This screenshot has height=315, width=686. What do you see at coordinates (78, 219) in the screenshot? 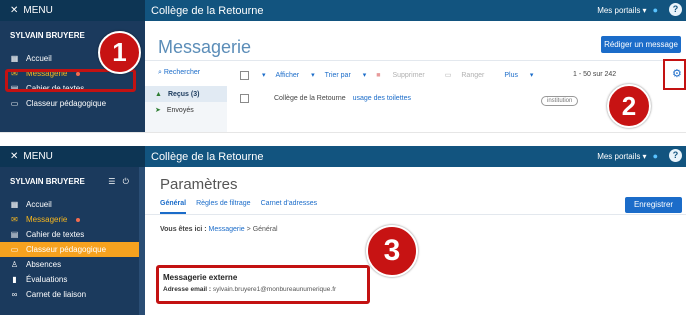
I see `unread-dot` at bounding box center [78, 219].